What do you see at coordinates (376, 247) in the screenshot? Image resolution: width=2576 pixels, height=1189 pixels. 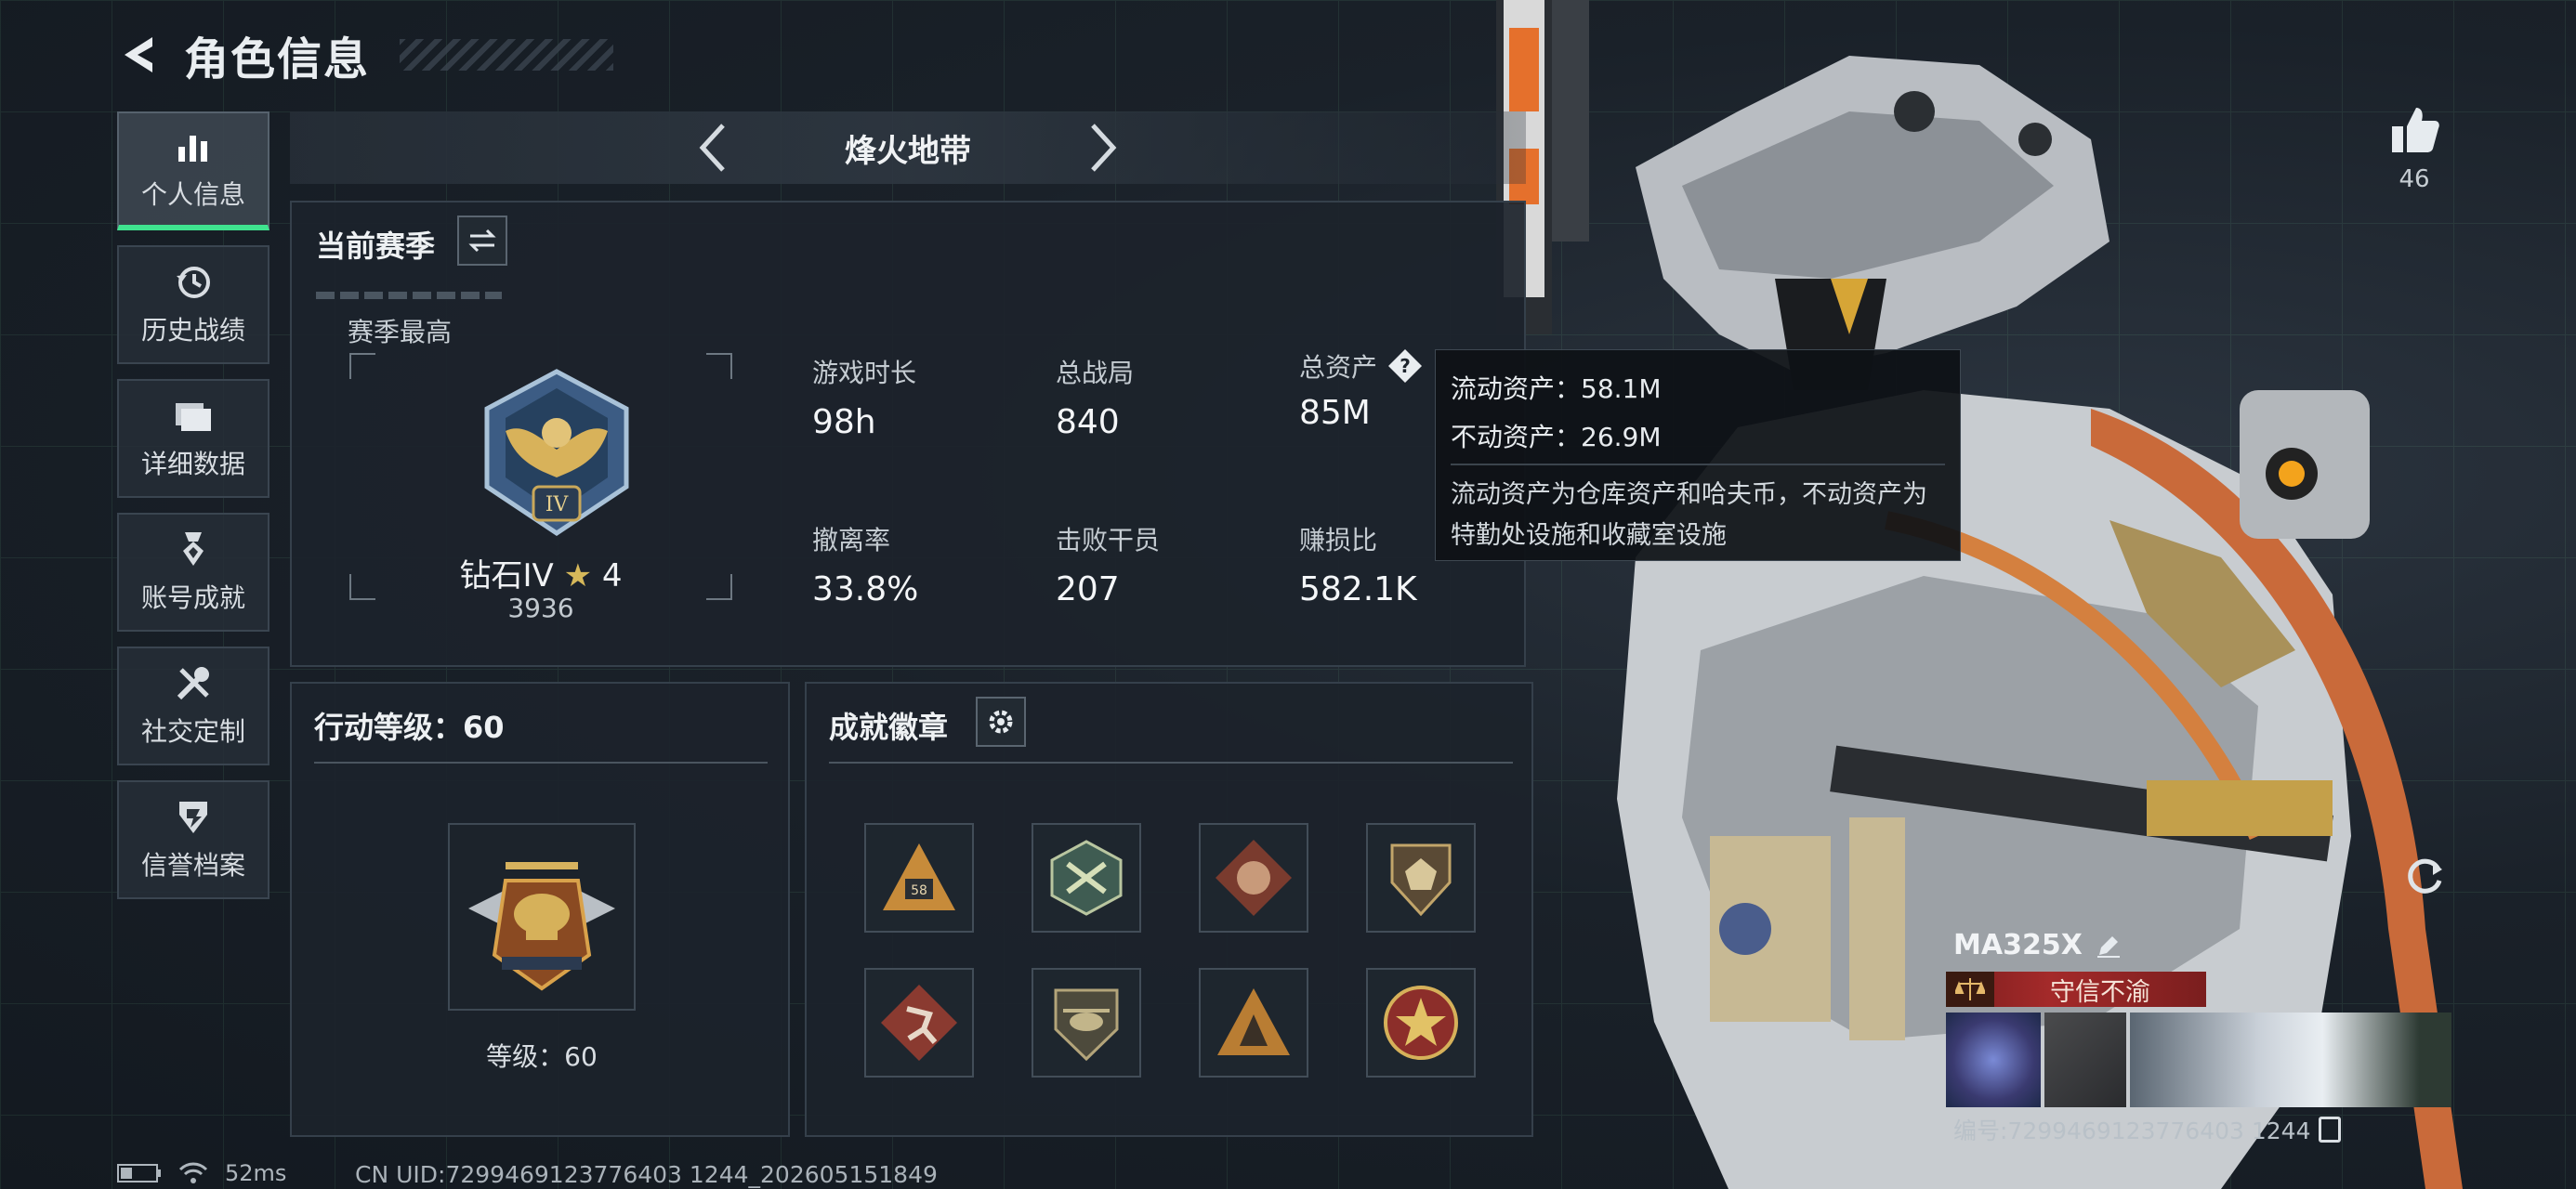 I see `section-title: 当前赛季` at bounding box center [376, 247].